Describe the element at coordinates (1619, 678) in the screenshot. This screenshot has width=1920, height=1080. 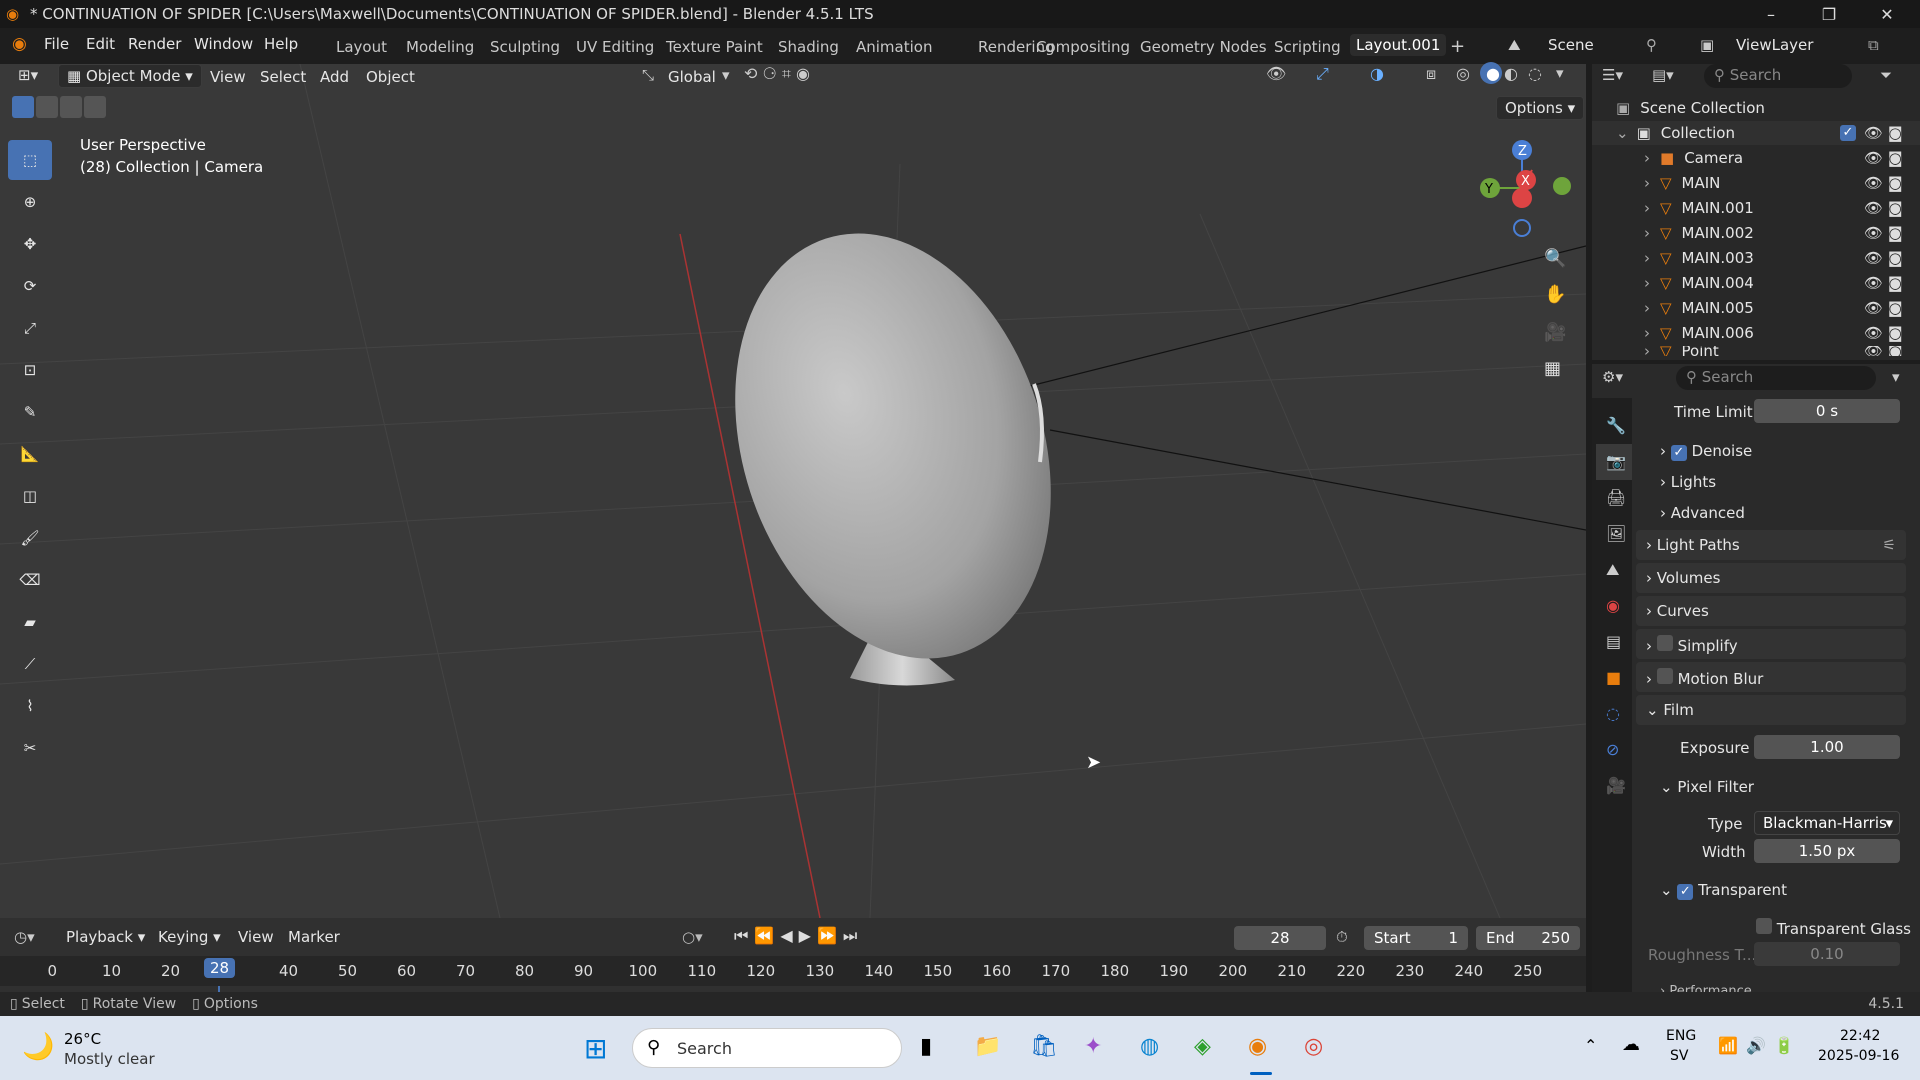
I see `object-tab-icon: ■` at that location.